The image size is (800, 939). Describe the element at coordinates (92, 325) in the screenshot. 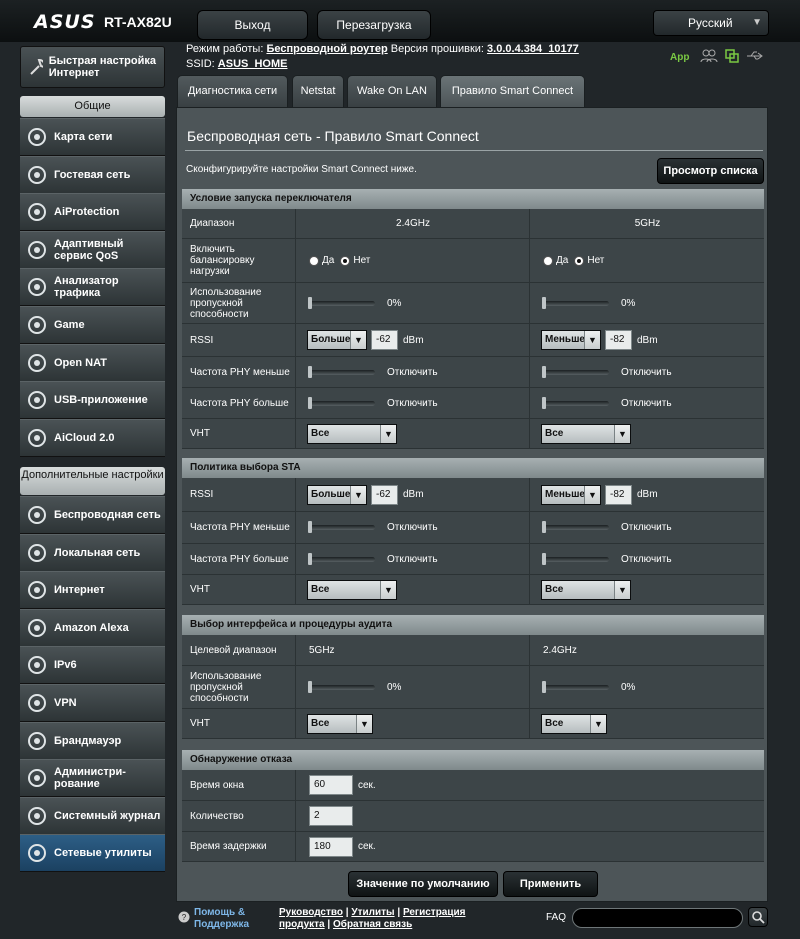

I see `sidebar-item-game: Game` at that location.